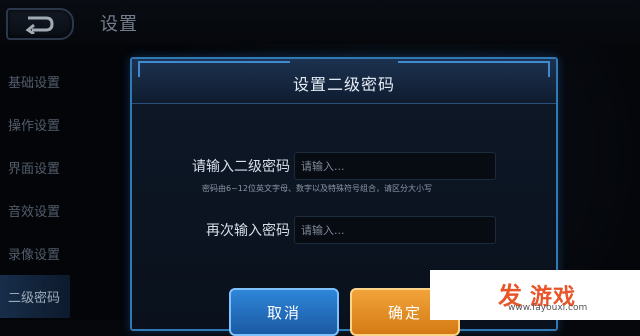 The height and width of the screenshot is (336, 640). I want to click on confirm-password-label: 再次输入密码, so click(248, 231).